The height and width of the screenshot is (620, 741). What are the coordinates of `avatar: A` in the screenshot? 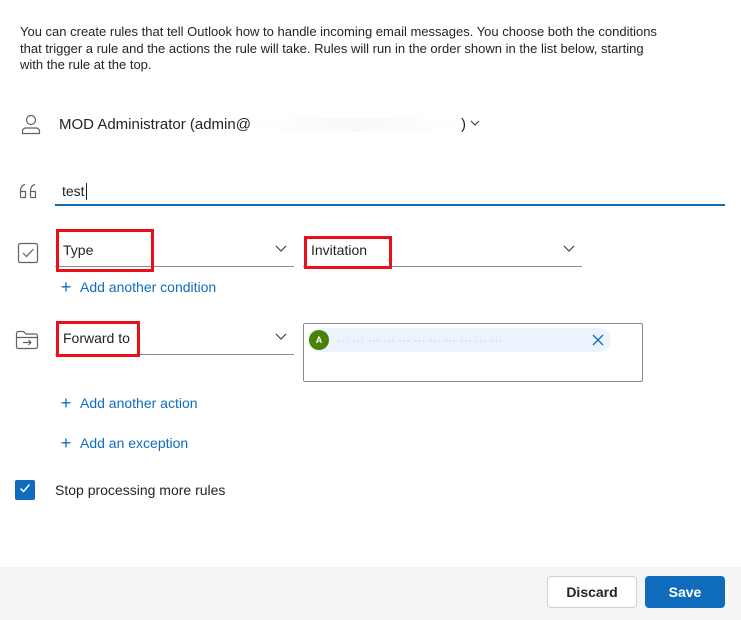 It's located at (319, 340).